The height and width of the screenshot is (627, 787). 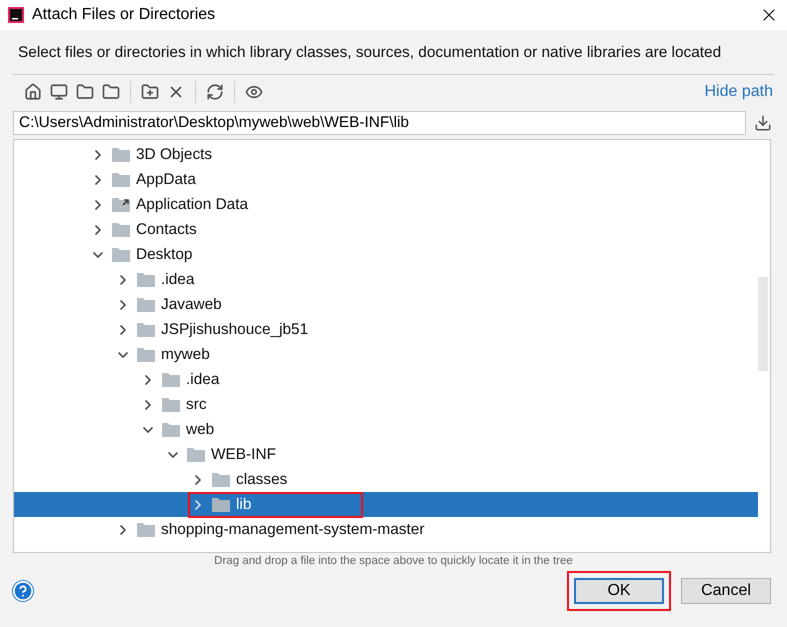 What do you see at coordinates (386, 504) in the screenshot?
I see `tree-row: lib` at bounding box center [386, 504].